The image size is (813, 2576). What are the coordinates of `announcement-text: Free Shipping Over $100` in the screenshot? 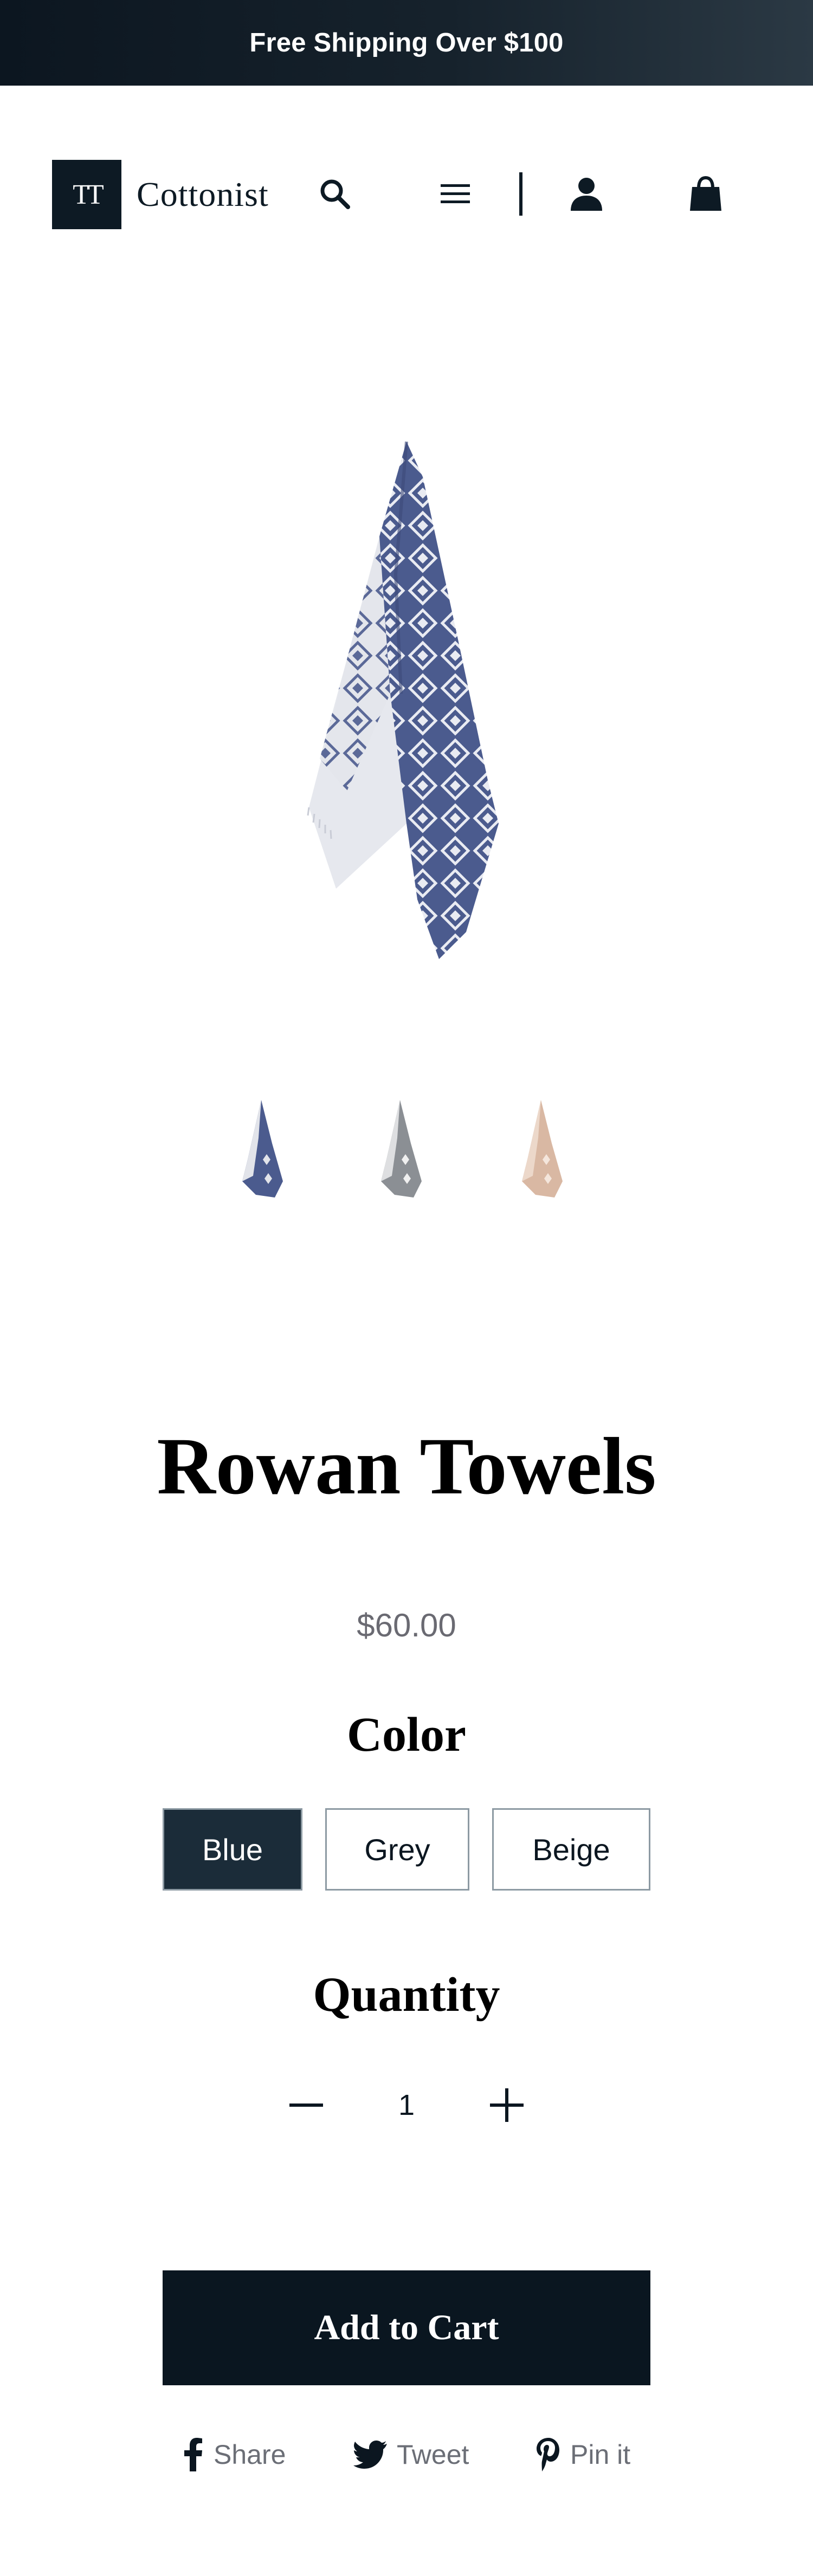 It's located at (406, 42).